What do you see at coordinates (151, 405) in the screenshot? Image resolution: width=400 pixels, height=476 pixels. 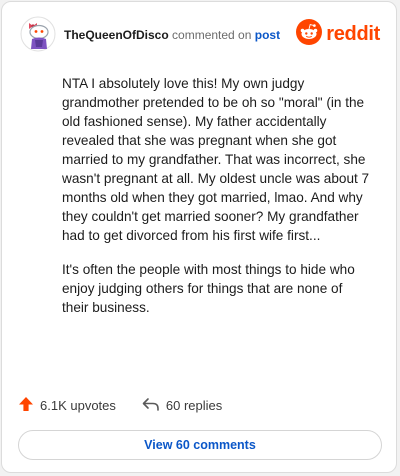 I see `reply-arrow-icon` at bounding box center [151, 405].